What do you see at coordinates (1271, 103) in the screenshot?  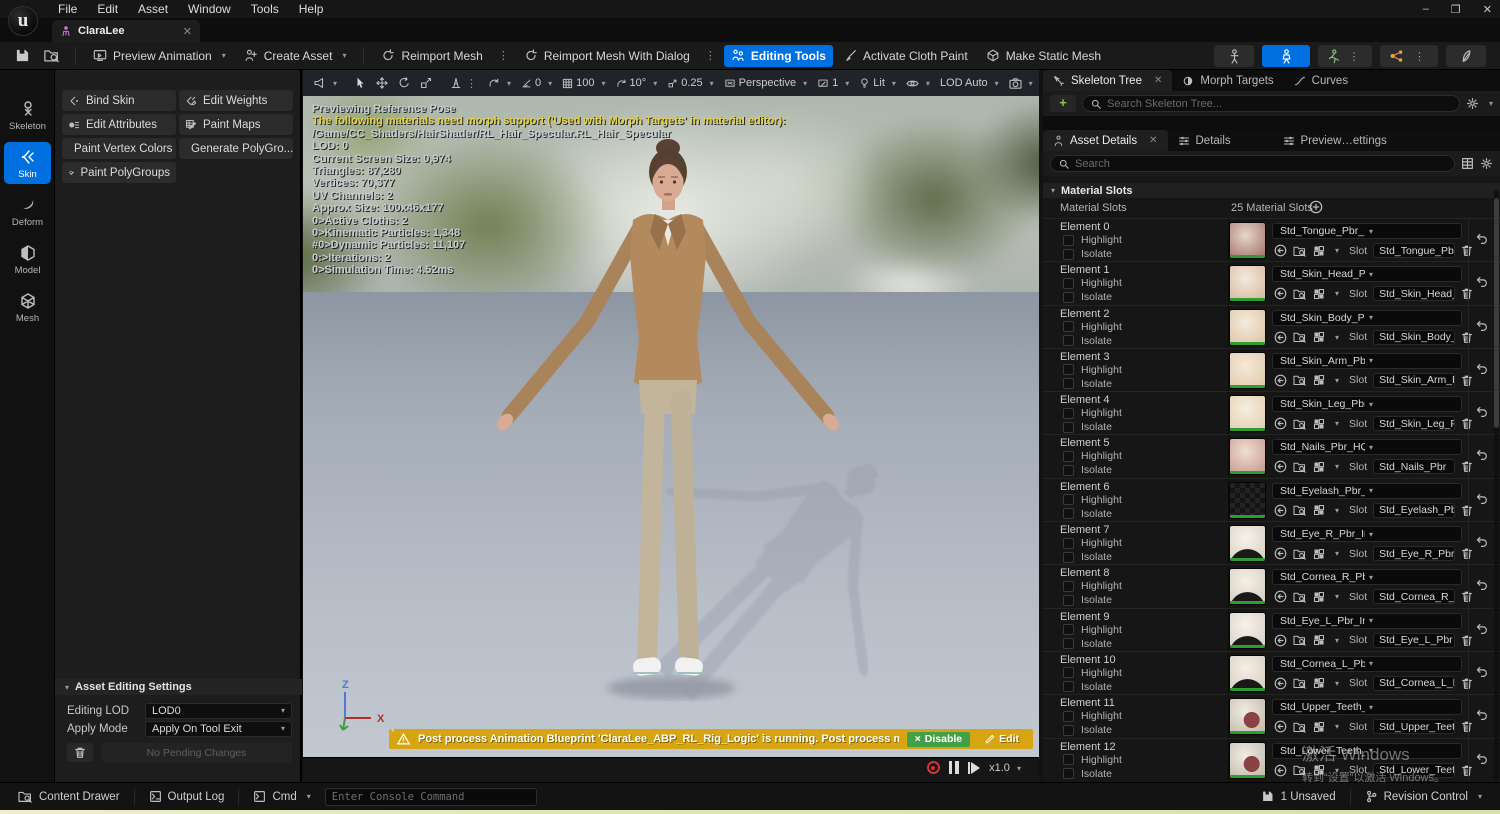 I see `skeleton-search-field` at bounding box center [1271, 103].